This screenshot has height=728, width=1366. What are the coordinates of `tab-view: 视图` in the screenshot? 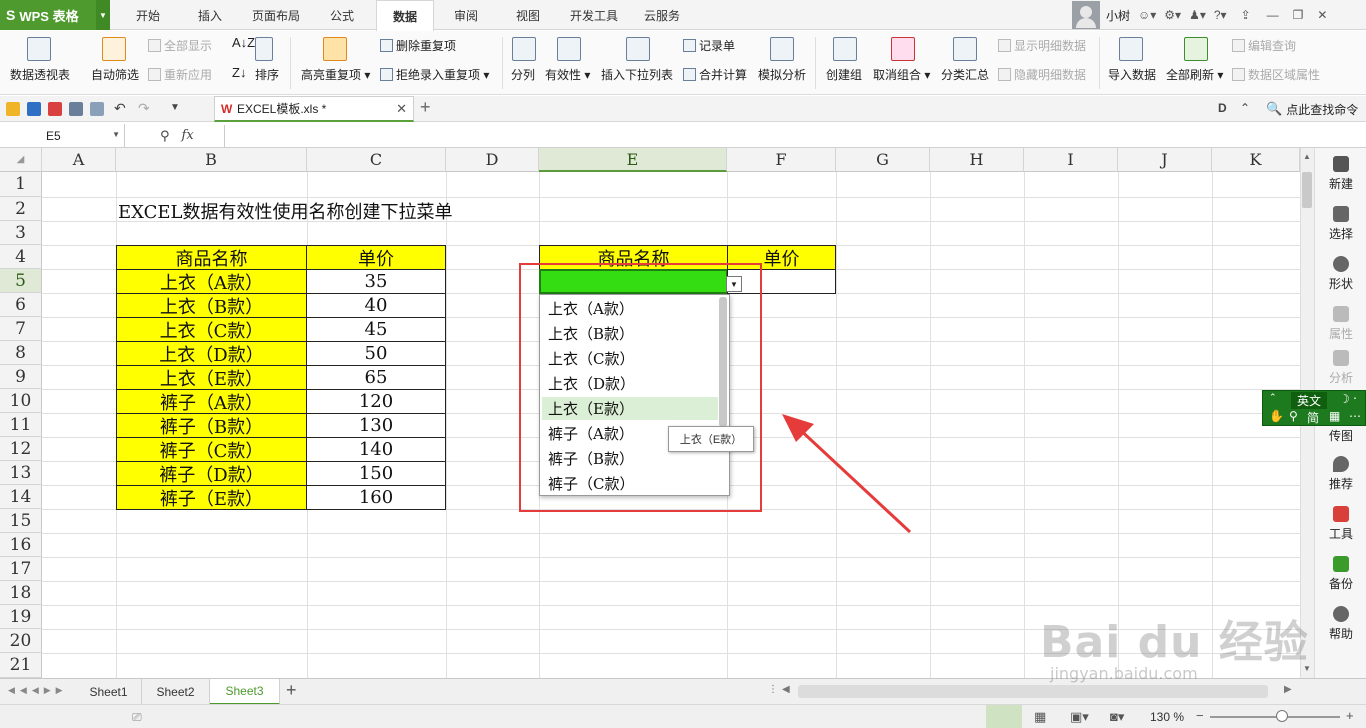 It's located at (528, 15).